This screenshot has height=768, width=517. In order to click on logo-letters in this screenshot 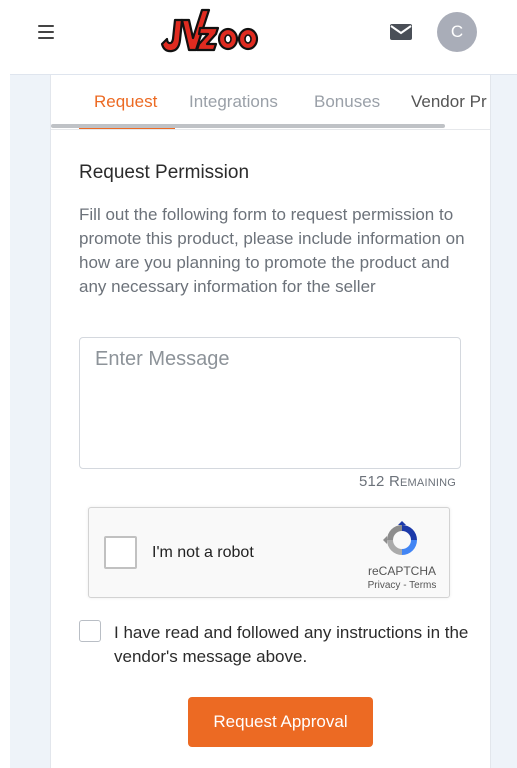, I will do `click(209, 30)`.